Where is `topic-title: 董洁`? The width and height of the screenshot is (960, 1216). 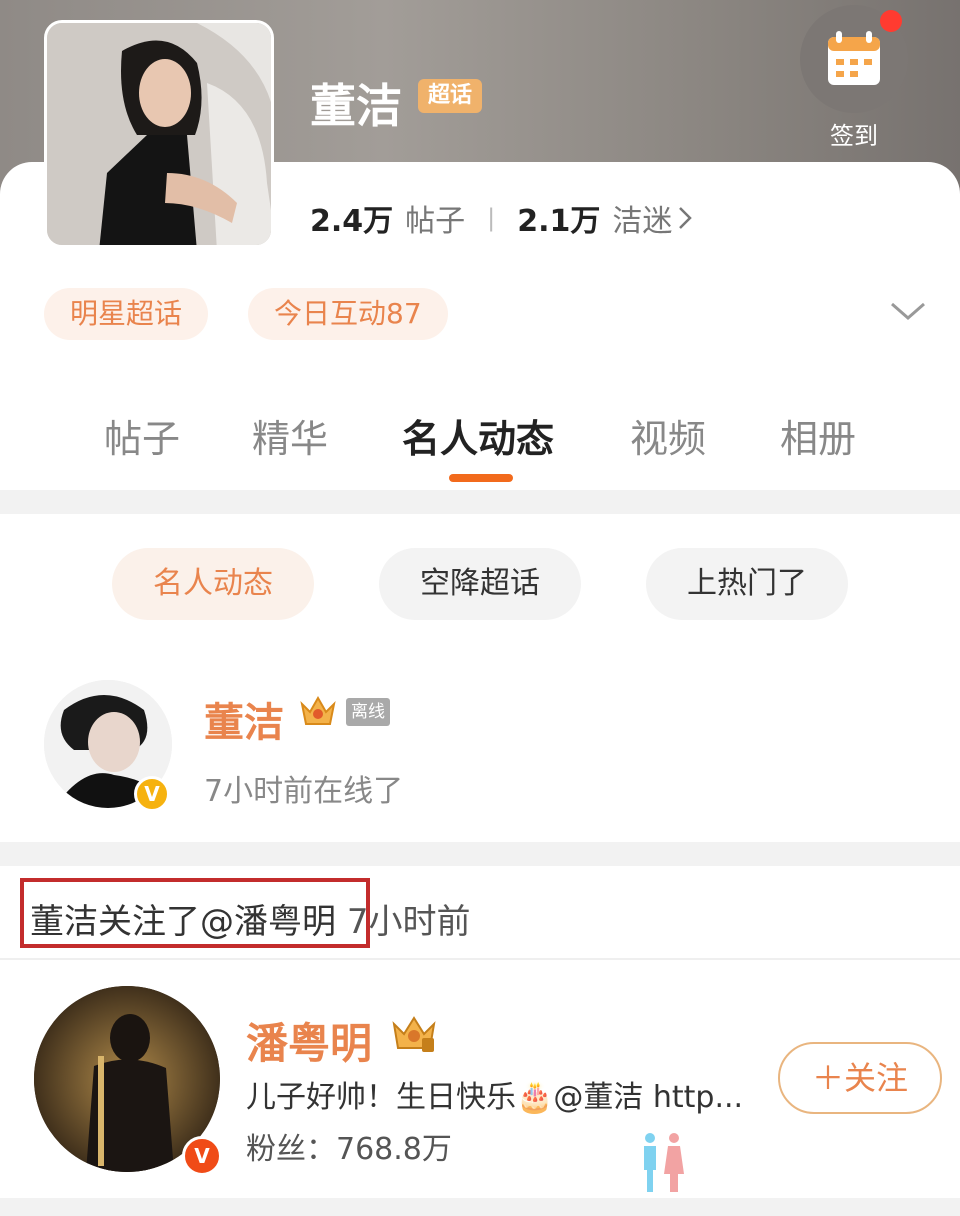
topic-title: 董洁 is located at coordinates (356, 106).